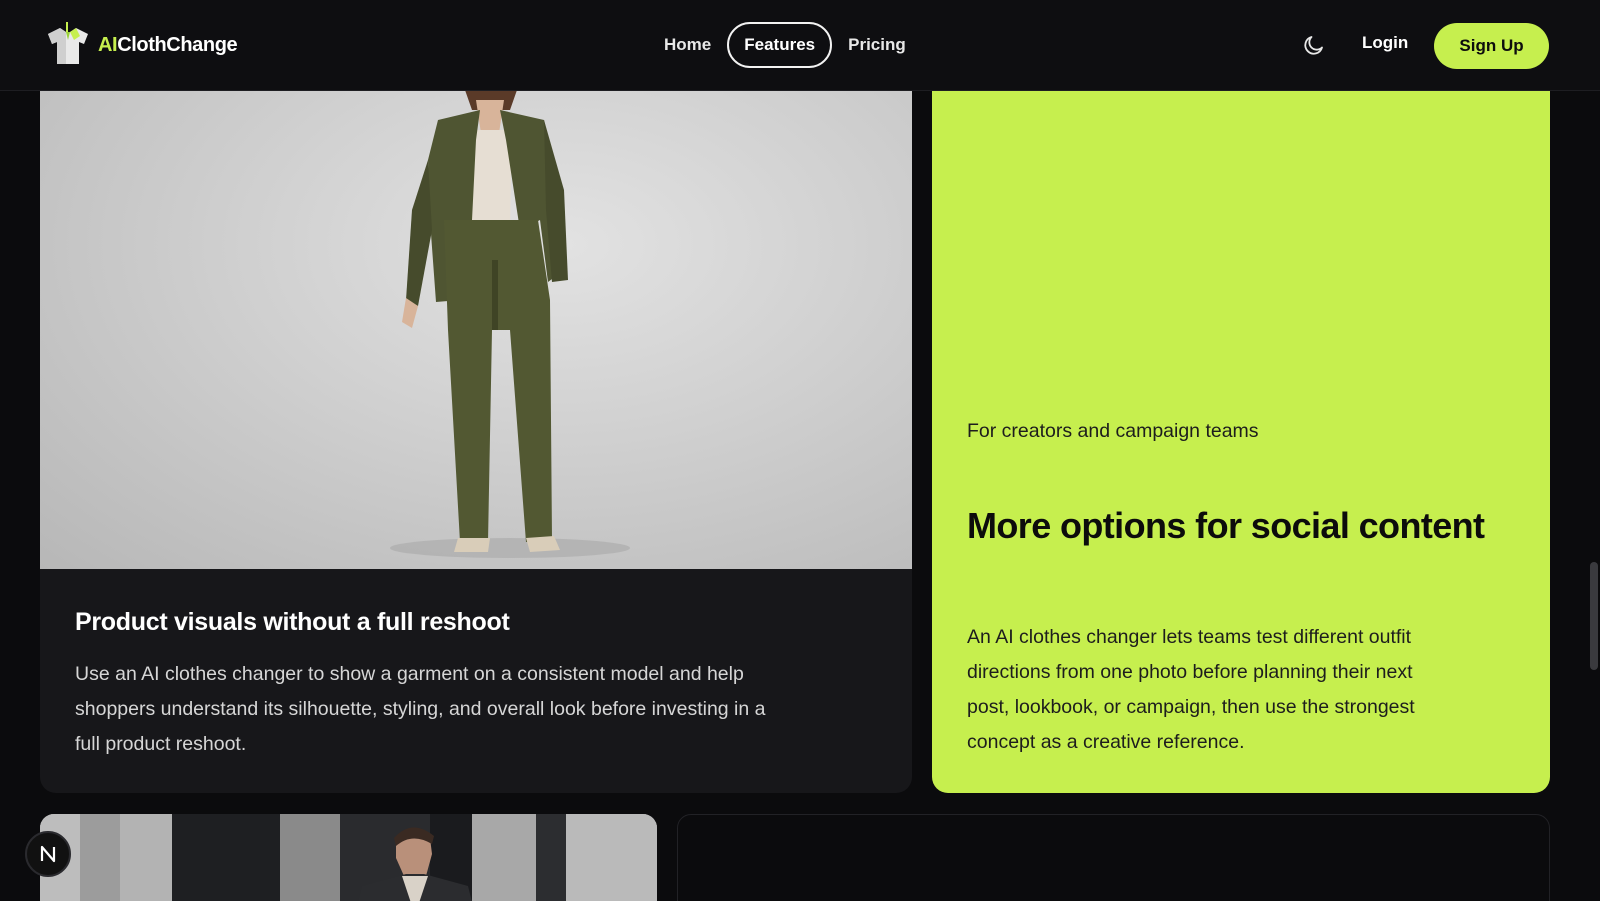 This screenshot has width=1600, height=901. I want to click on n-logo-icon, so click(48, 854).